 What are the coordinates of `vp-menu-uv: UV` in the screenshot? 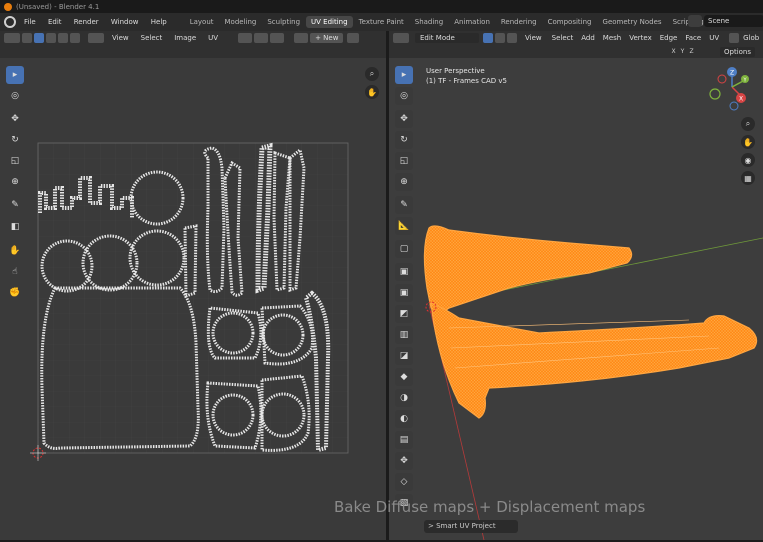 It's located at (714, 38).